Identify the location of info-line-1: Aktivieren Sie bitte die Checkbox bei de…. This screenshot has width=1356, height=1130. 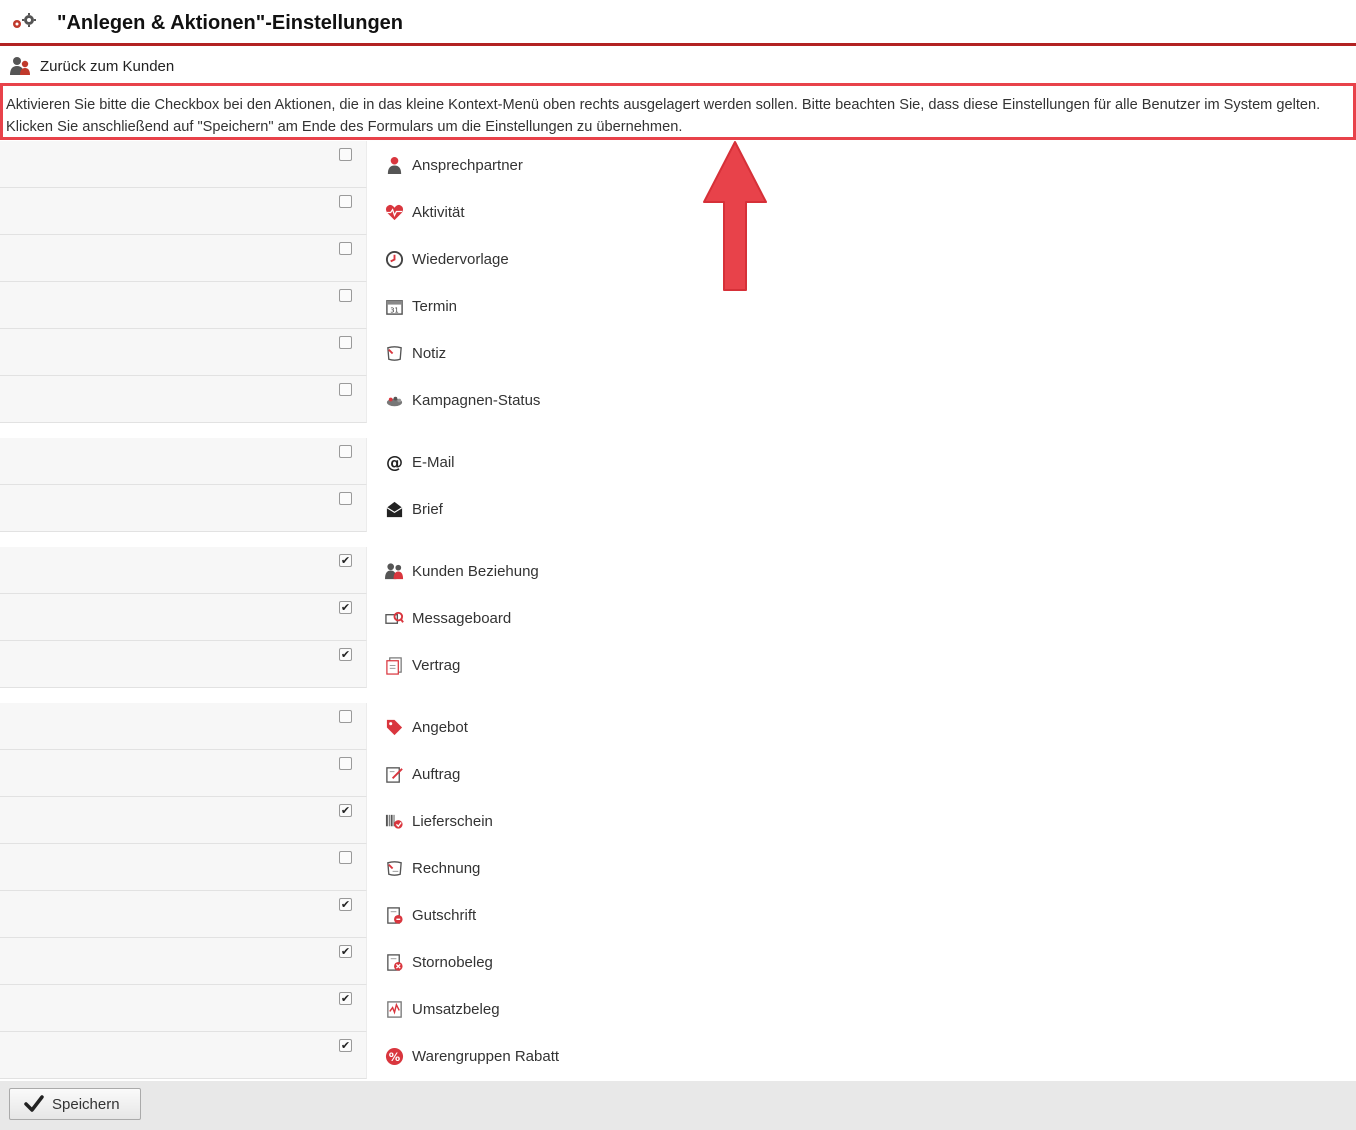
(663, 105).